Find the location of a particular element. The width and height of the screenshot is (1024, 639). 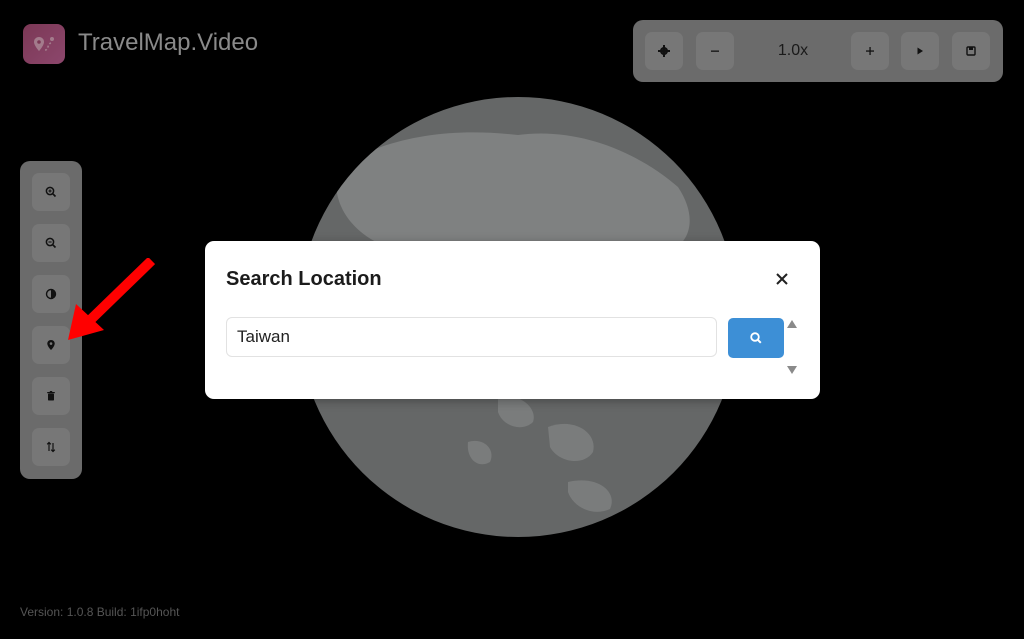

annotation-arrow is located at coordinates (108, 304).